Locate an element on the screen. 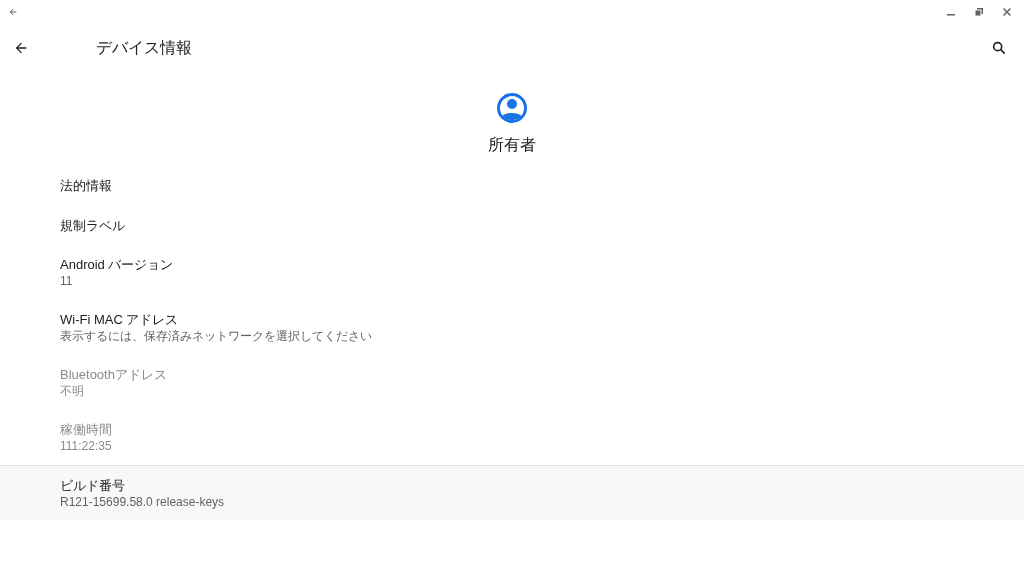 Image resolution: width=1024 pixels, height=576 pixels. item-summary: 11 is located at coordinates (67, 281).